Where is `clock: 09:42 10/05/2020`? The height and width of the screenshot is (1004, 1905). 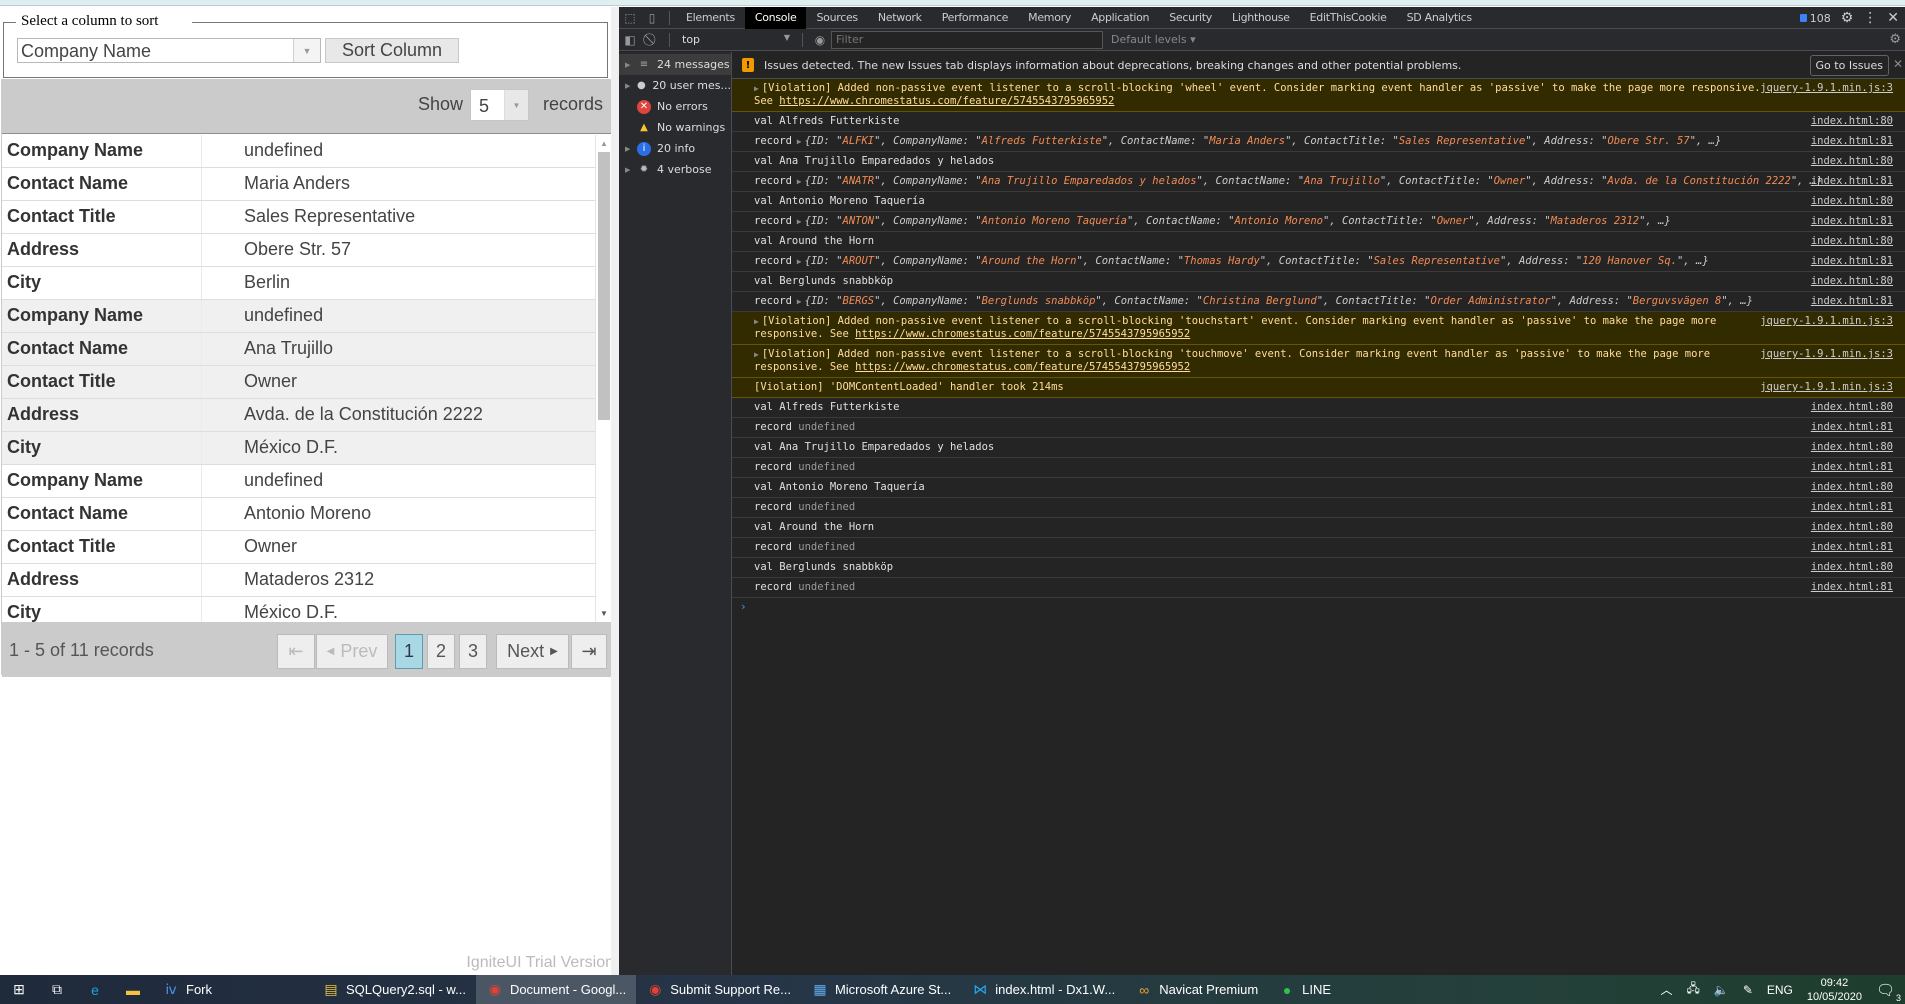 clock: 09:42 10/05/2020 is located at coordinates (1834, 990).